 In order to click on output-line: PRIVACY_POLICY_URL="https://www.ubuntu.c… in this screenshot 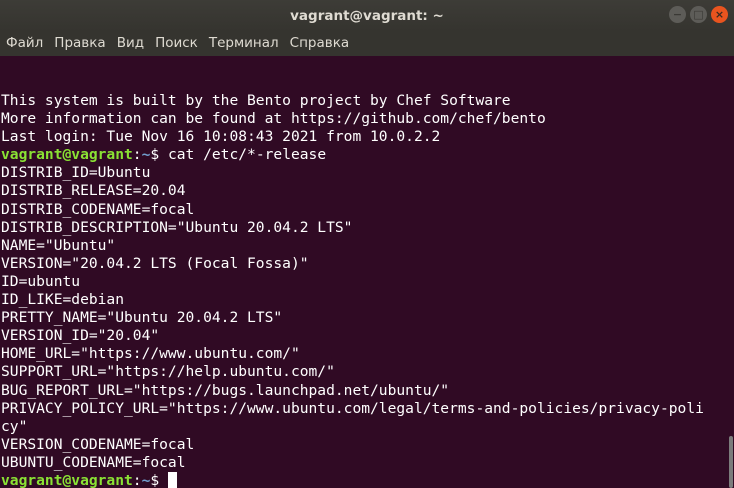, I will do `click(364, 409)`.